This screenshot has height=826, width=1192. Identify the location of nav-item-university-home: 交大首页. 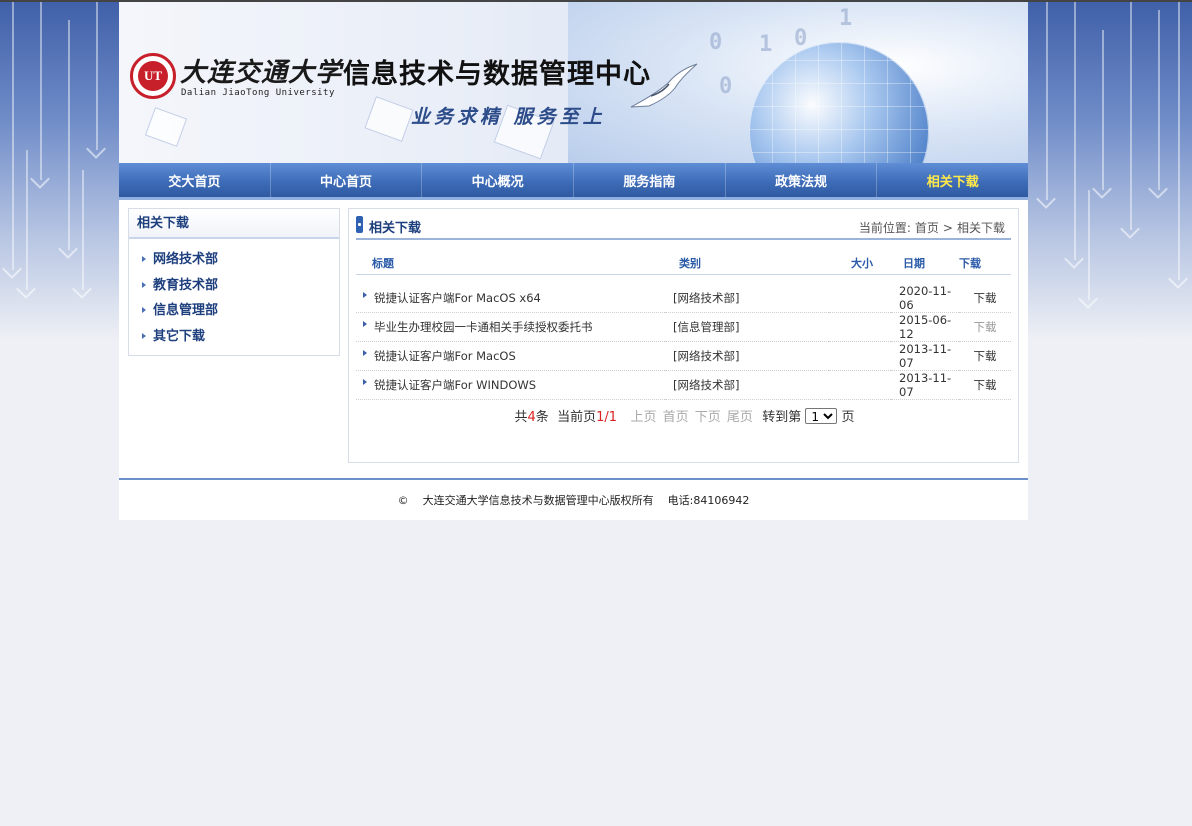
(195, 180).